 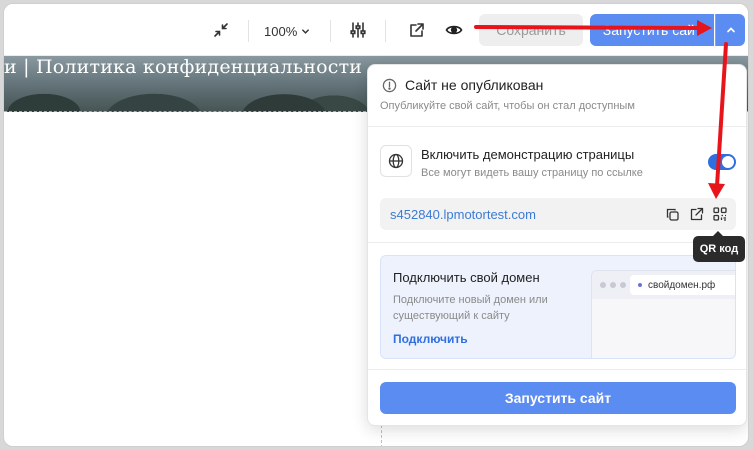 What do you see at coordinates (306, 31) in the screenshot?
I see `chevron-down-icon` at bounding box center [306, 31].